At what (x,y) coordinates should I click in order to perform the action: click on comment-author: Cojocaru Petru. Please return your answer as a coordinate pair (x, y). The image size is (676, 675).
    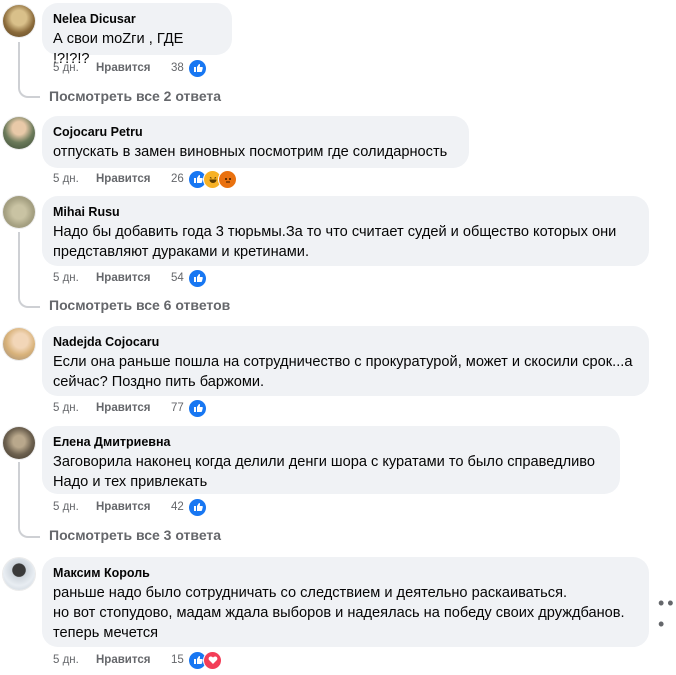
    Looking at the image, I should click on (255, 132).